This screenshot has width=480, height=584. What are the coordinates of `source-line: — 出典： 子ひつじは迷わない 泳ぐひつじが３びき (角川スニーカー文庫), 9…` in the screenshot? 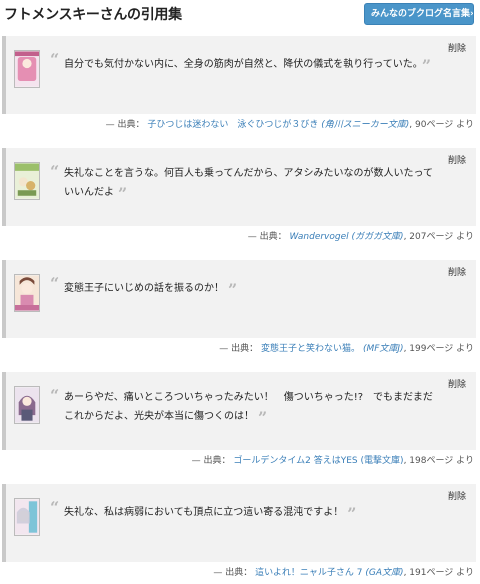 It's located at (289, 125).